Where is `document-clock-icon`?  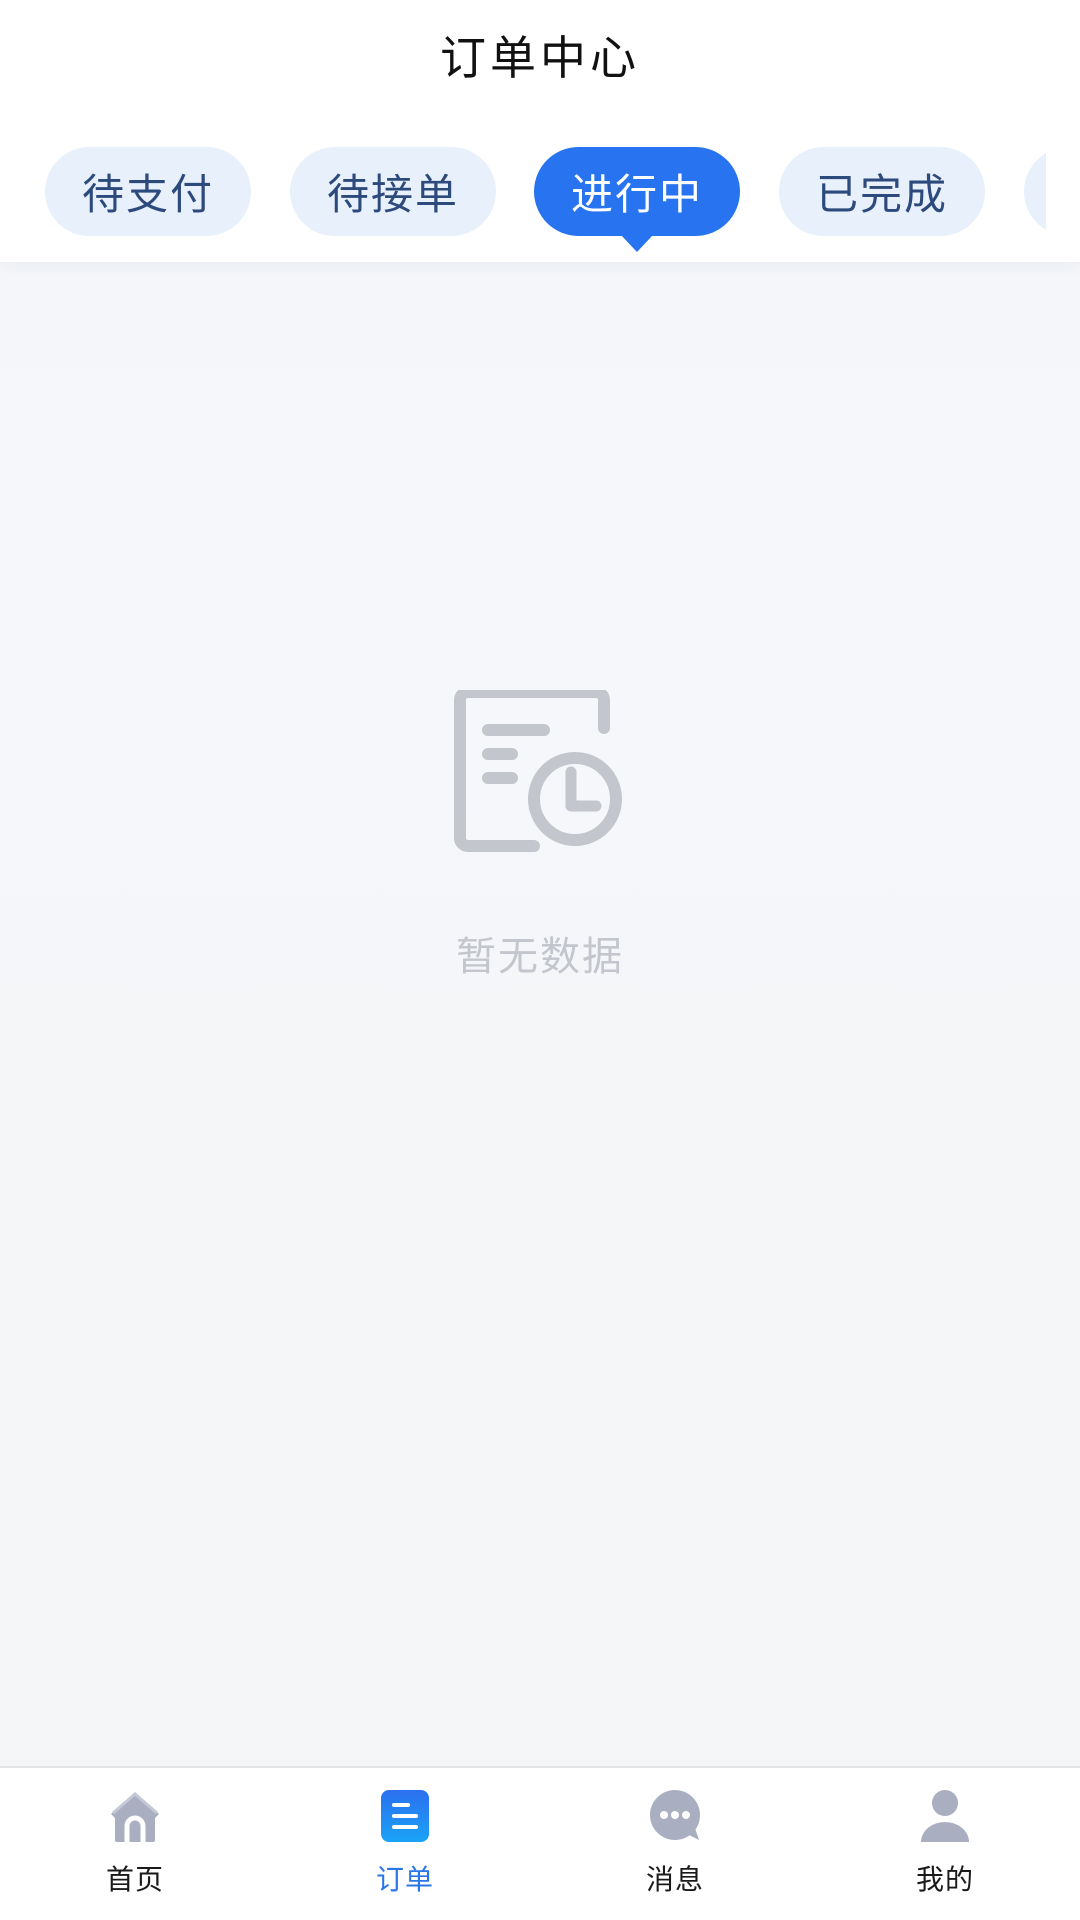
document-clock-icon is located at coordinates (538, 771).